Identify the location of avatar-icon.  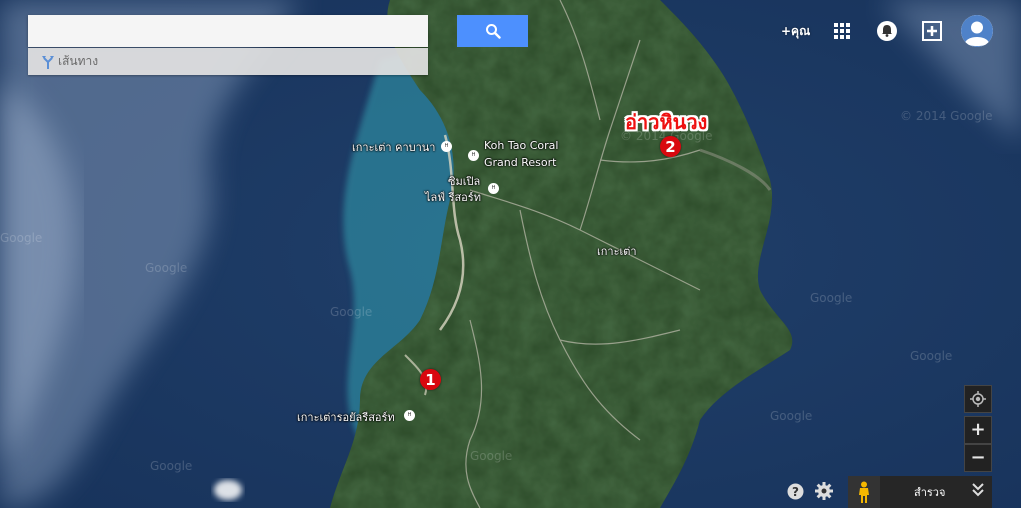
(977, 31).